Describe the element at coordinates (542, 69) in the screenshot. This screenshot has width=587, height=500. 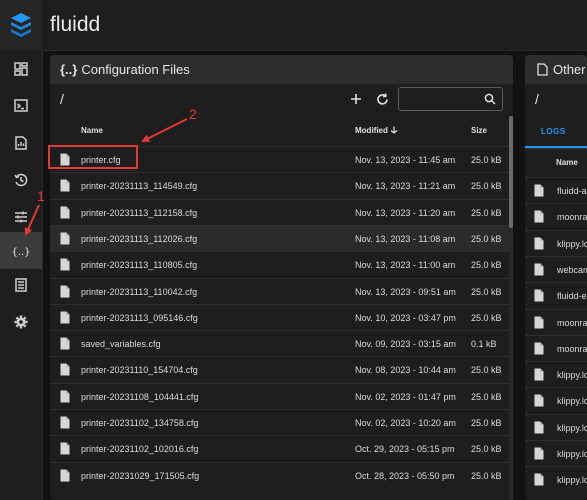
I see `file-document-icon` at that location.